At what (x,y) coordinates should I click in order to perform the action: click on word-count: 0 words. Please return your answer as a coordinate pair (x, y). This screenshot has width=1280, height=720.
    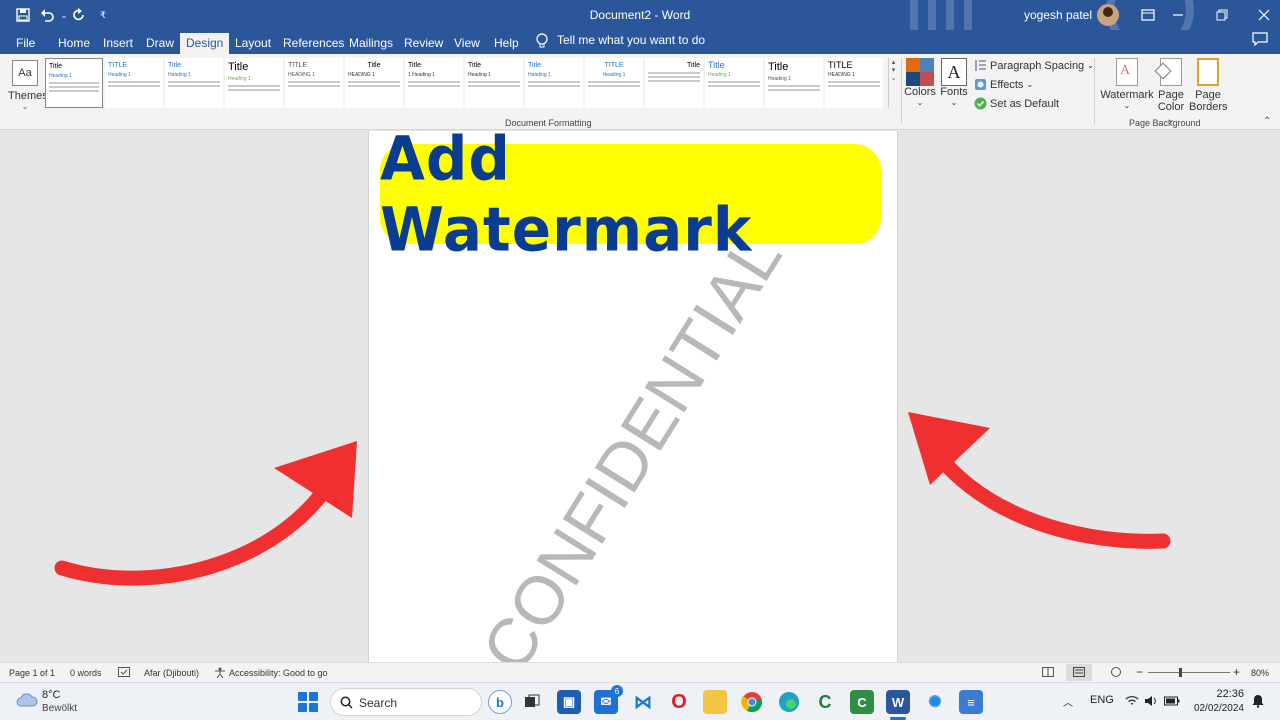
    Looking at the image, I should click on (86, 673).